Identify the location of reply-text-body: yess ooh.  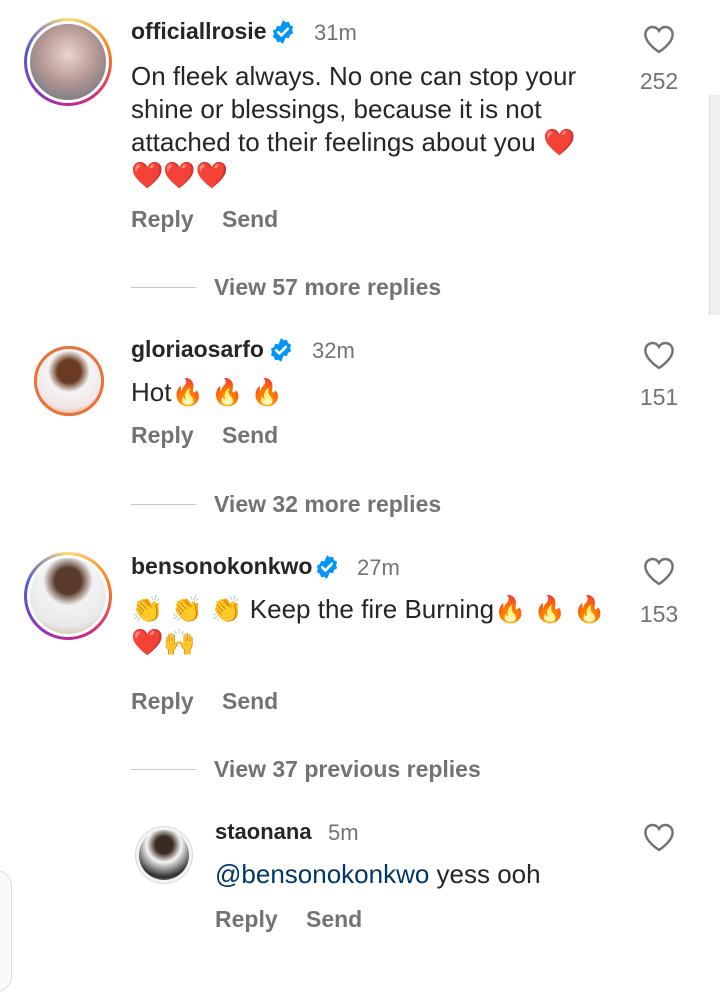
(485, 874).